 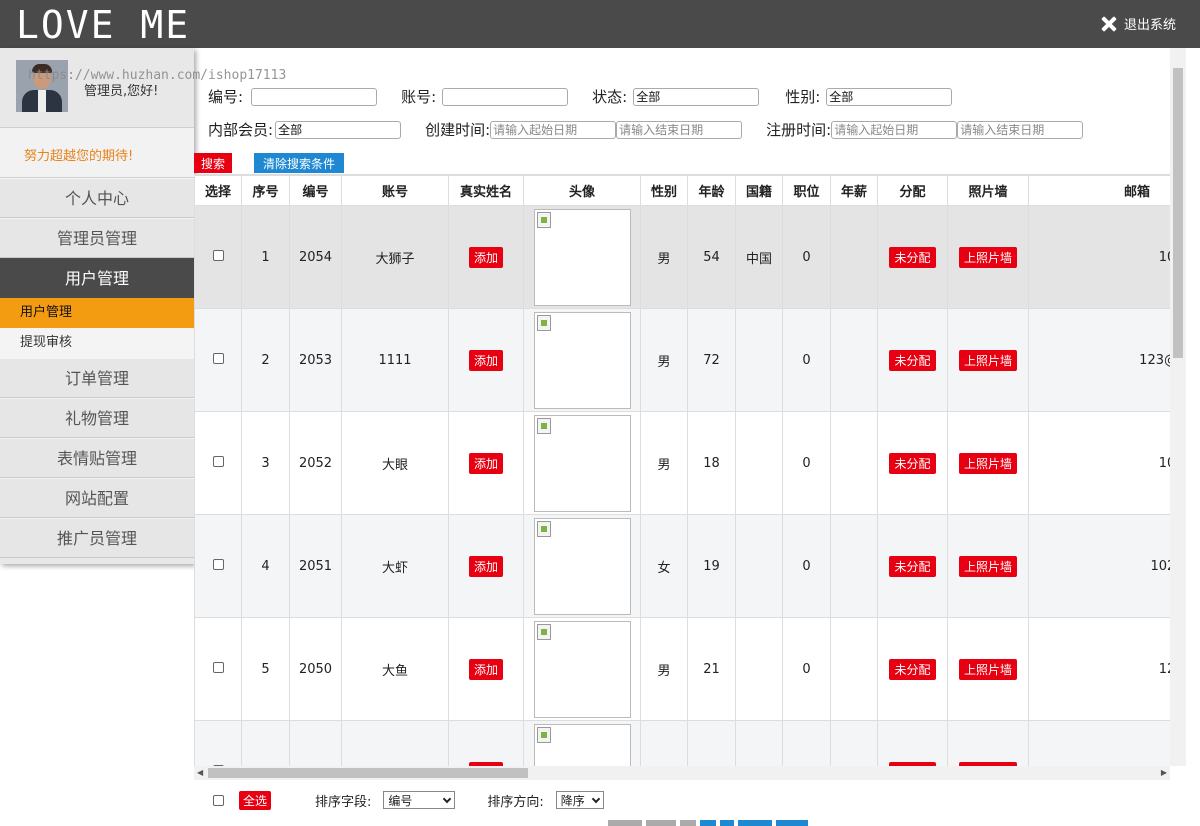 What do you see at coordinates (505, 96) in the screenshot?
I see `account-input` at bounding box center [505, 96].